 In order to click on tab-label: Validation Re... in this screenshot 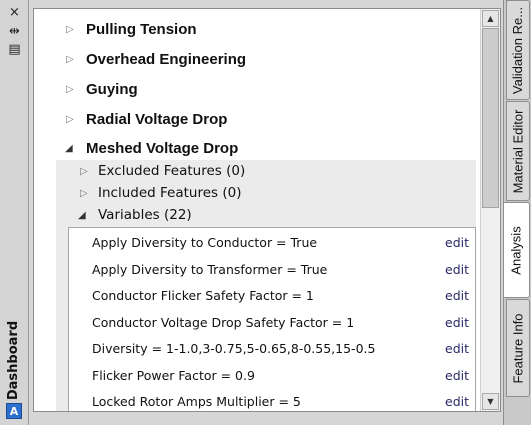, I will do `click(518, 50)`.